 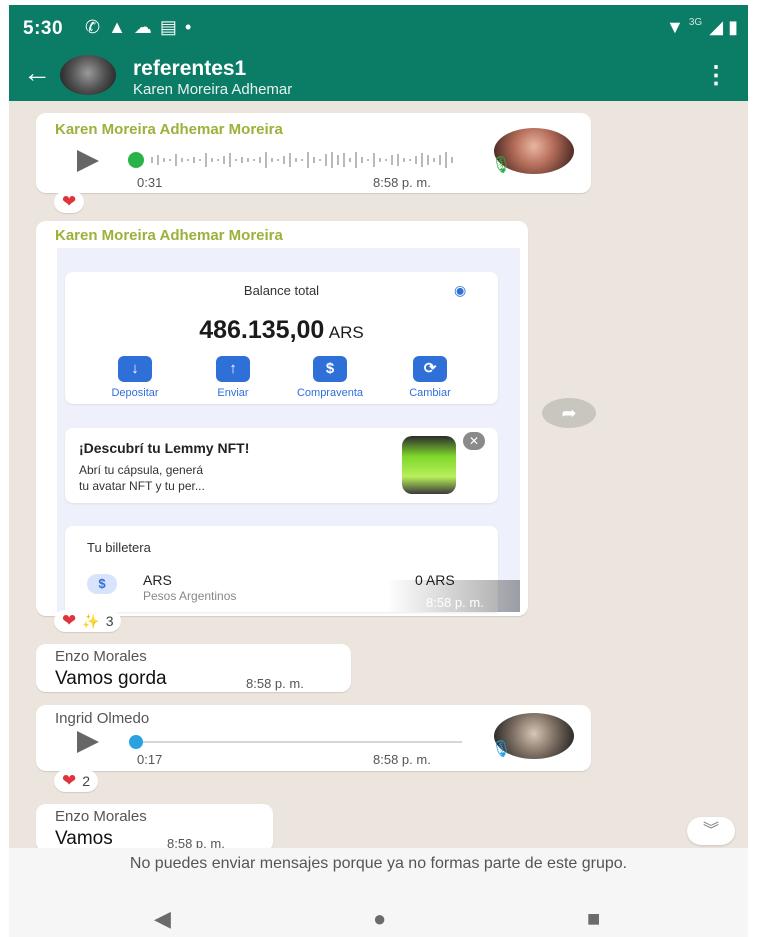 What do you see at coordinates (695, 22) in the screenshot?
I see `network-type: 3G` at bounding box center [695, 22].